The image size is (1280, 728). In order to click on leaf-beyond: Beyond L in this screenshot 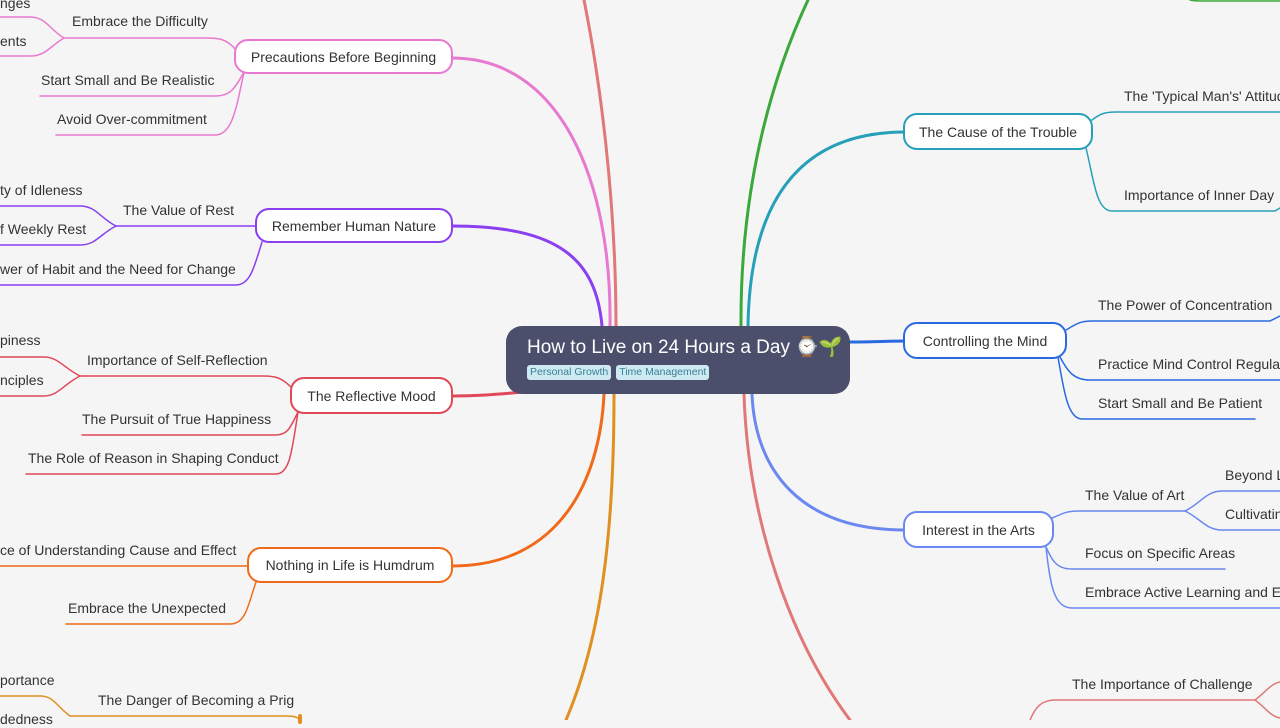, I will do `click(1252, 475)`.